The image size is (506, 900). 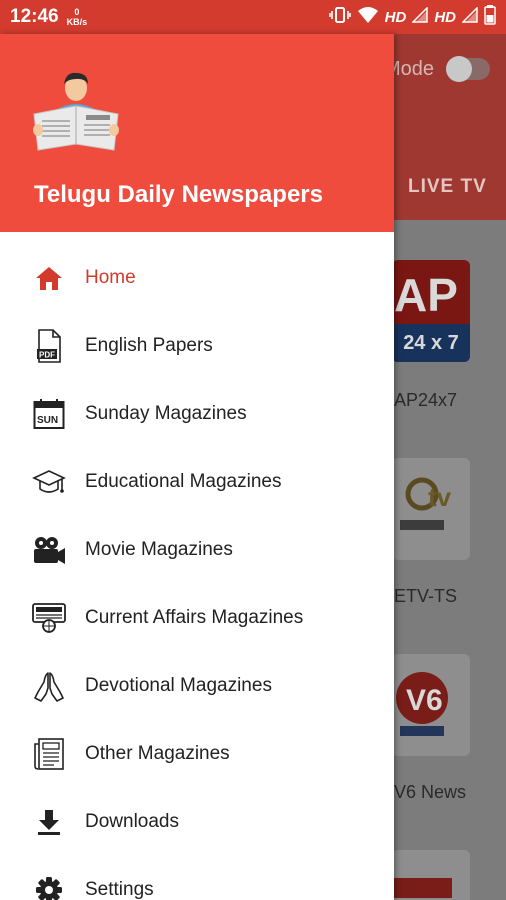 I want to click on menu-item-label: Current Affairs Magazines, so click(x=194, y=617).